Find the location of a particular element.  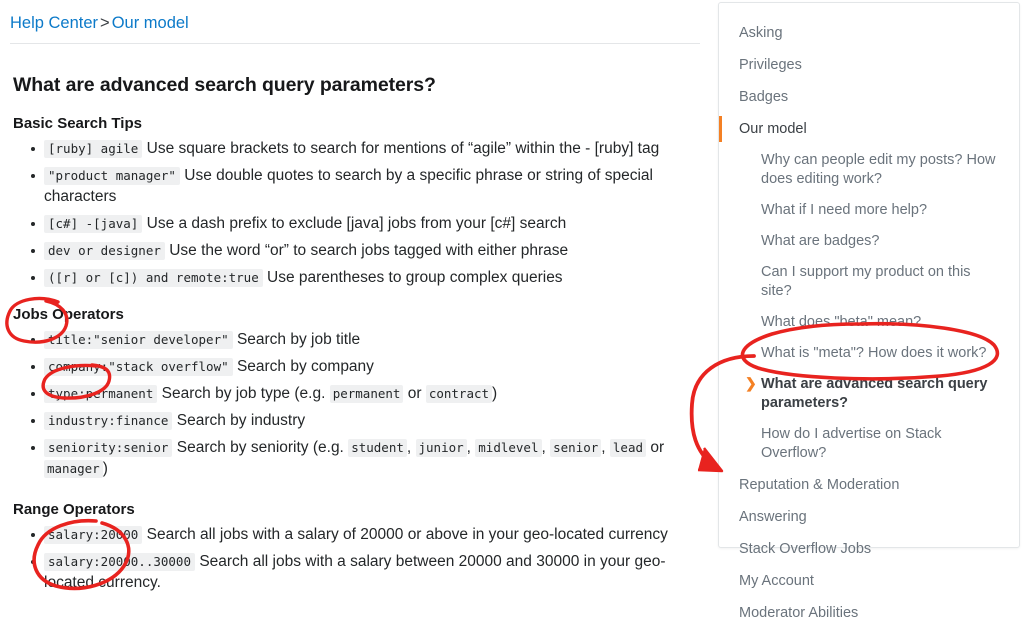

code-snippet: [ruby] agile is located at coordinates (93, 149).